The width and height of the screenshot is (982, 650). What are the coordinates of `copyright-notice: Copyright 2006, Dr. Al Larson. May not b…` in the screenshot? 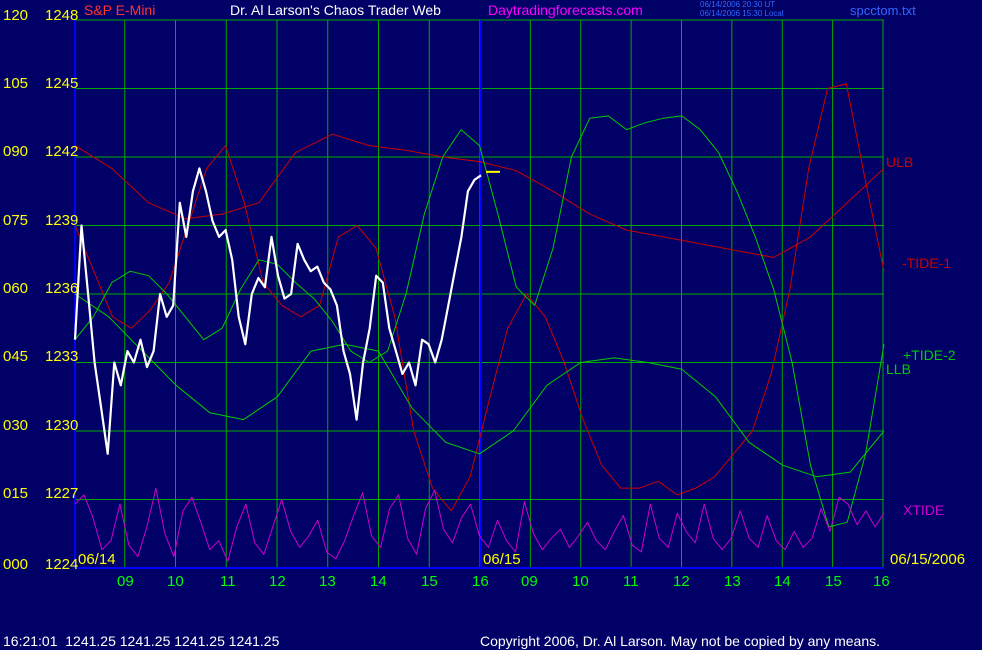 It's located at (680, 641).